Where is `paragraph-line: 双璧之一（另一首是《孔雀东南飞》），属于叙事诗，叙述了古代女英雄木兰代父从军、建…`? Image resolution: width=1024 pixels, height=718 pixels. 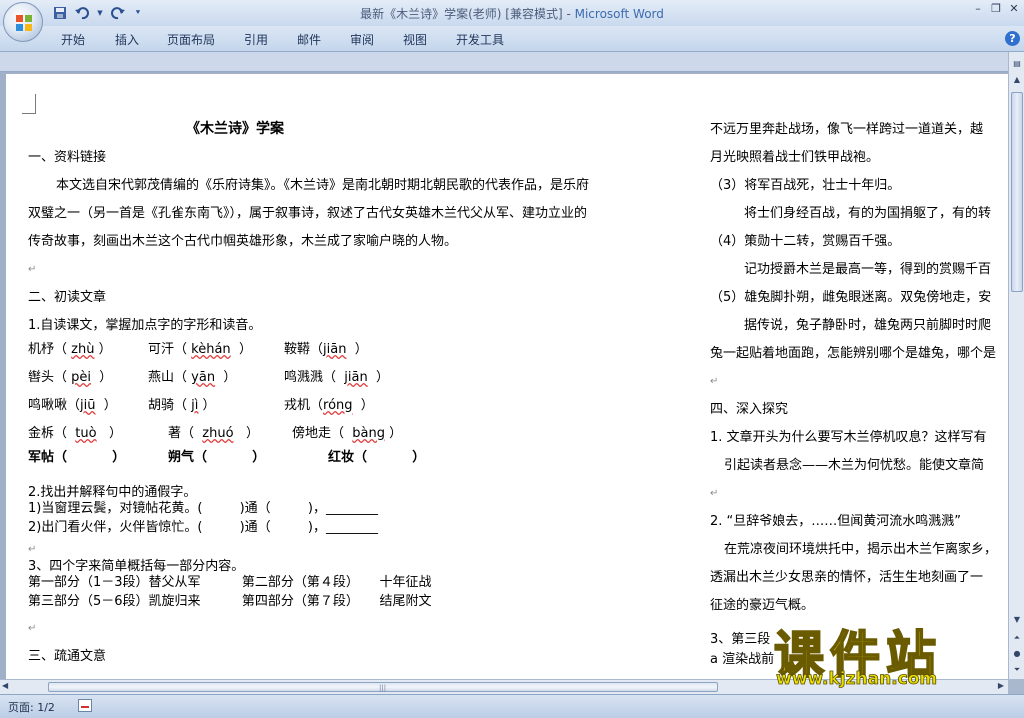
paragraph-line: 双璧之一（另一首是《孔雀东南飞》），属于叙事诗，叙述了古代女英雄木兰代父从军、建… is located at coordinates (308, 213).